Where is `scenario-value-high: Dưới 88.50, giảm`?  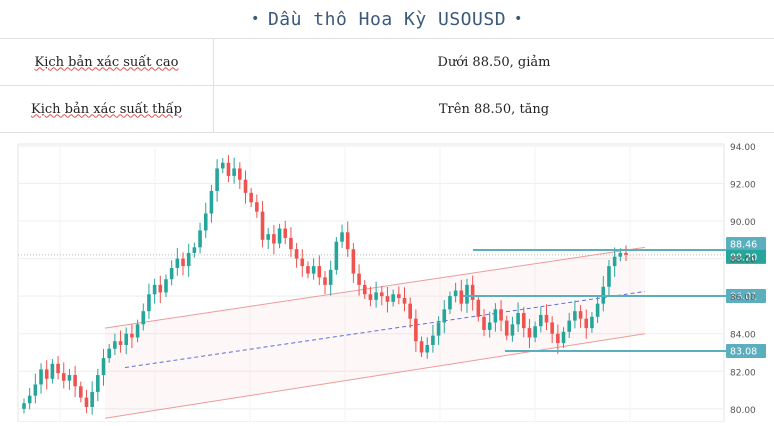
scenario-value-high: Dưới 88.50, giảm is located at coordinates (494, 62).